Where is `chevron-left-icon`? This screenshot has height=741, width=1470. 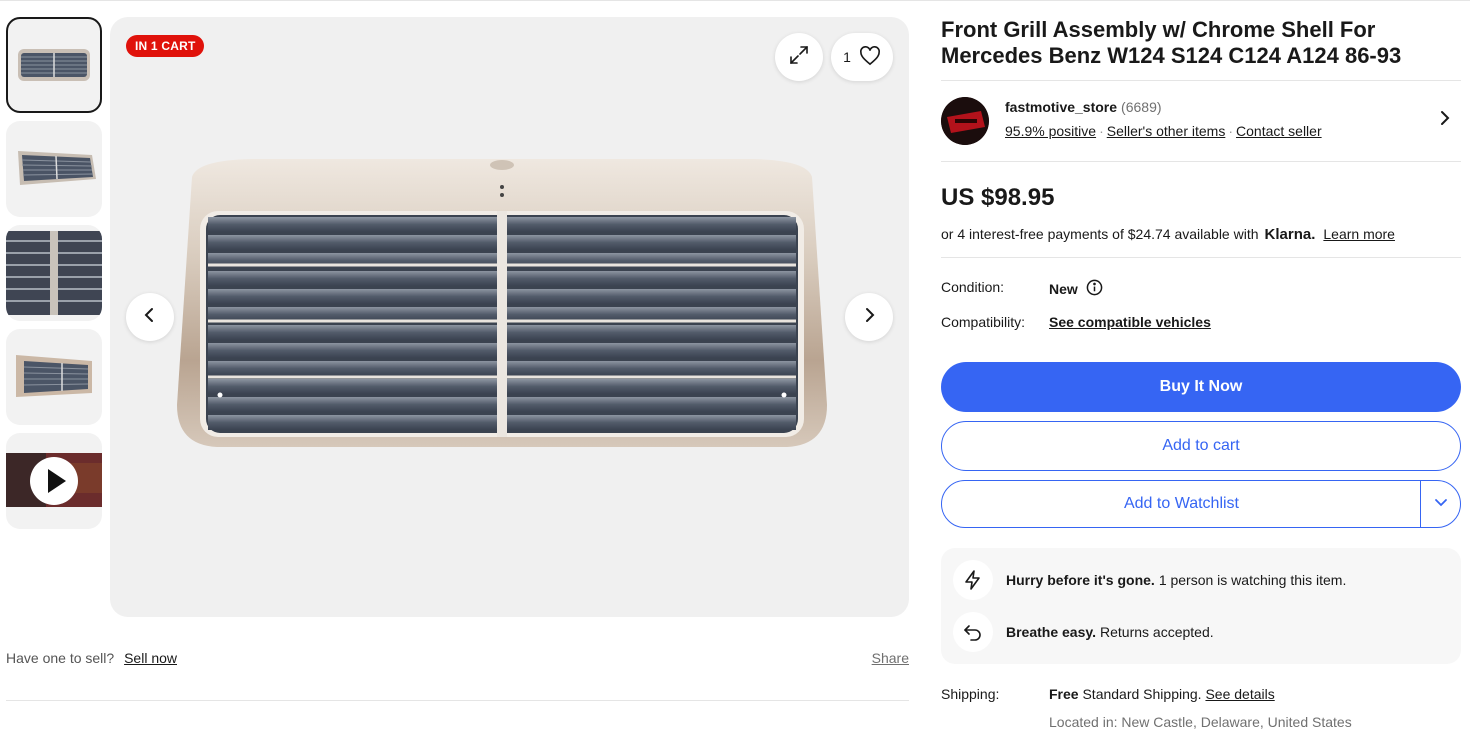 chevron-left-icon is located at coordinates (150, 317).